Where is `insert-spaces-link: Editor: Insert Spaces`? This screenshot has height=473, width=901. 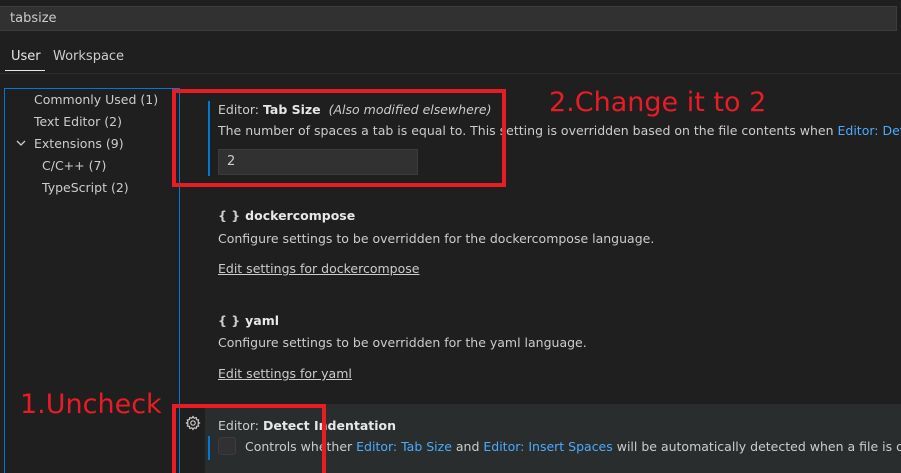
insert-spaces-link: Editor: Insert Spaces is located at coordinates (547, 446).